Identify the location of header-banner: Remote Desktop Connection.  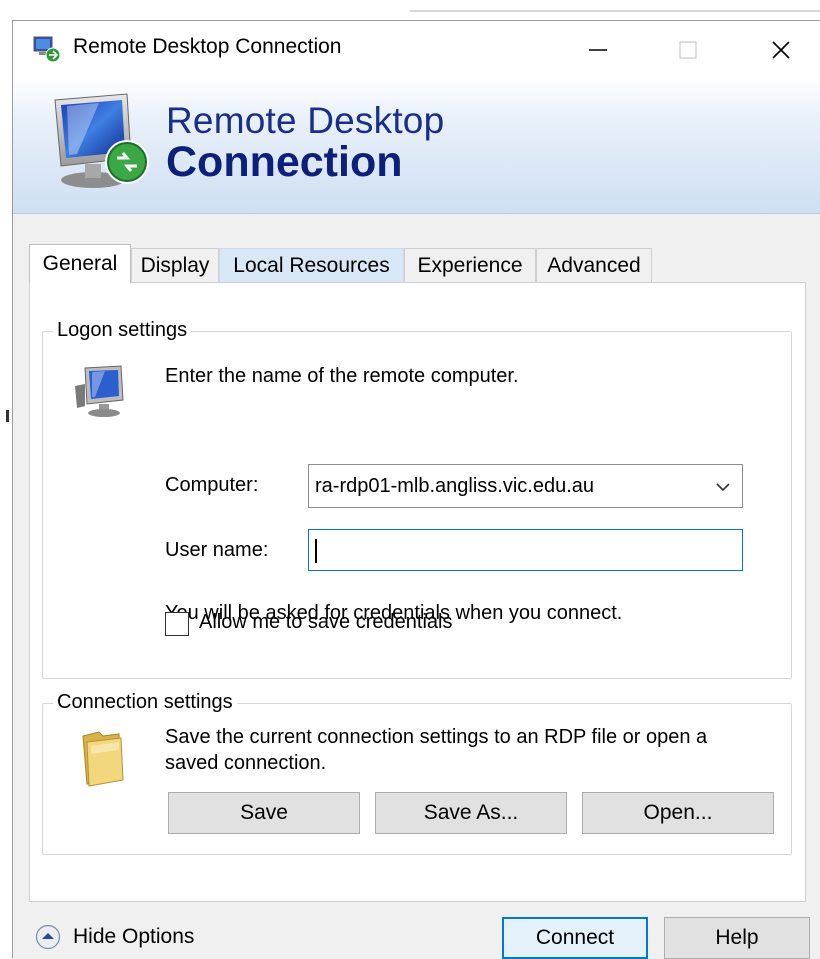
(416, 146).